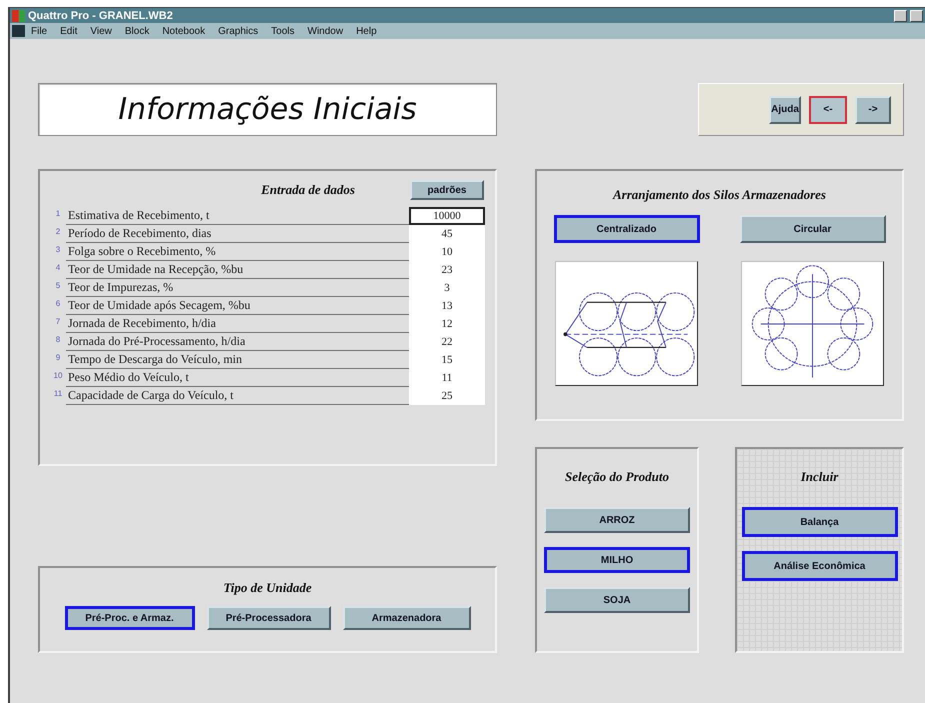  I want to click on menu-item: Edit, so click(69, 31).